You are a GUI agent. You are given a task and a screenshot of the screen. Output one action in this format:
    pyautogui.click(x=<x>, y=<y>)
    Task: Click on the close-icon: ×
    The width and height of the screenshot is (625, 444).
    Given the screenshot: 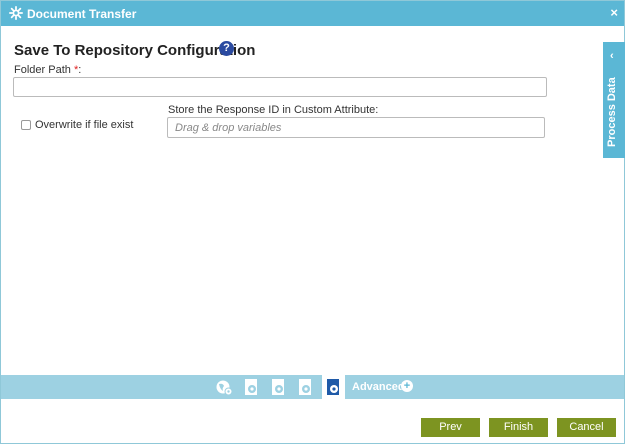 What is the action you would take?
    pyautogui.click(x=614, y=12)
    